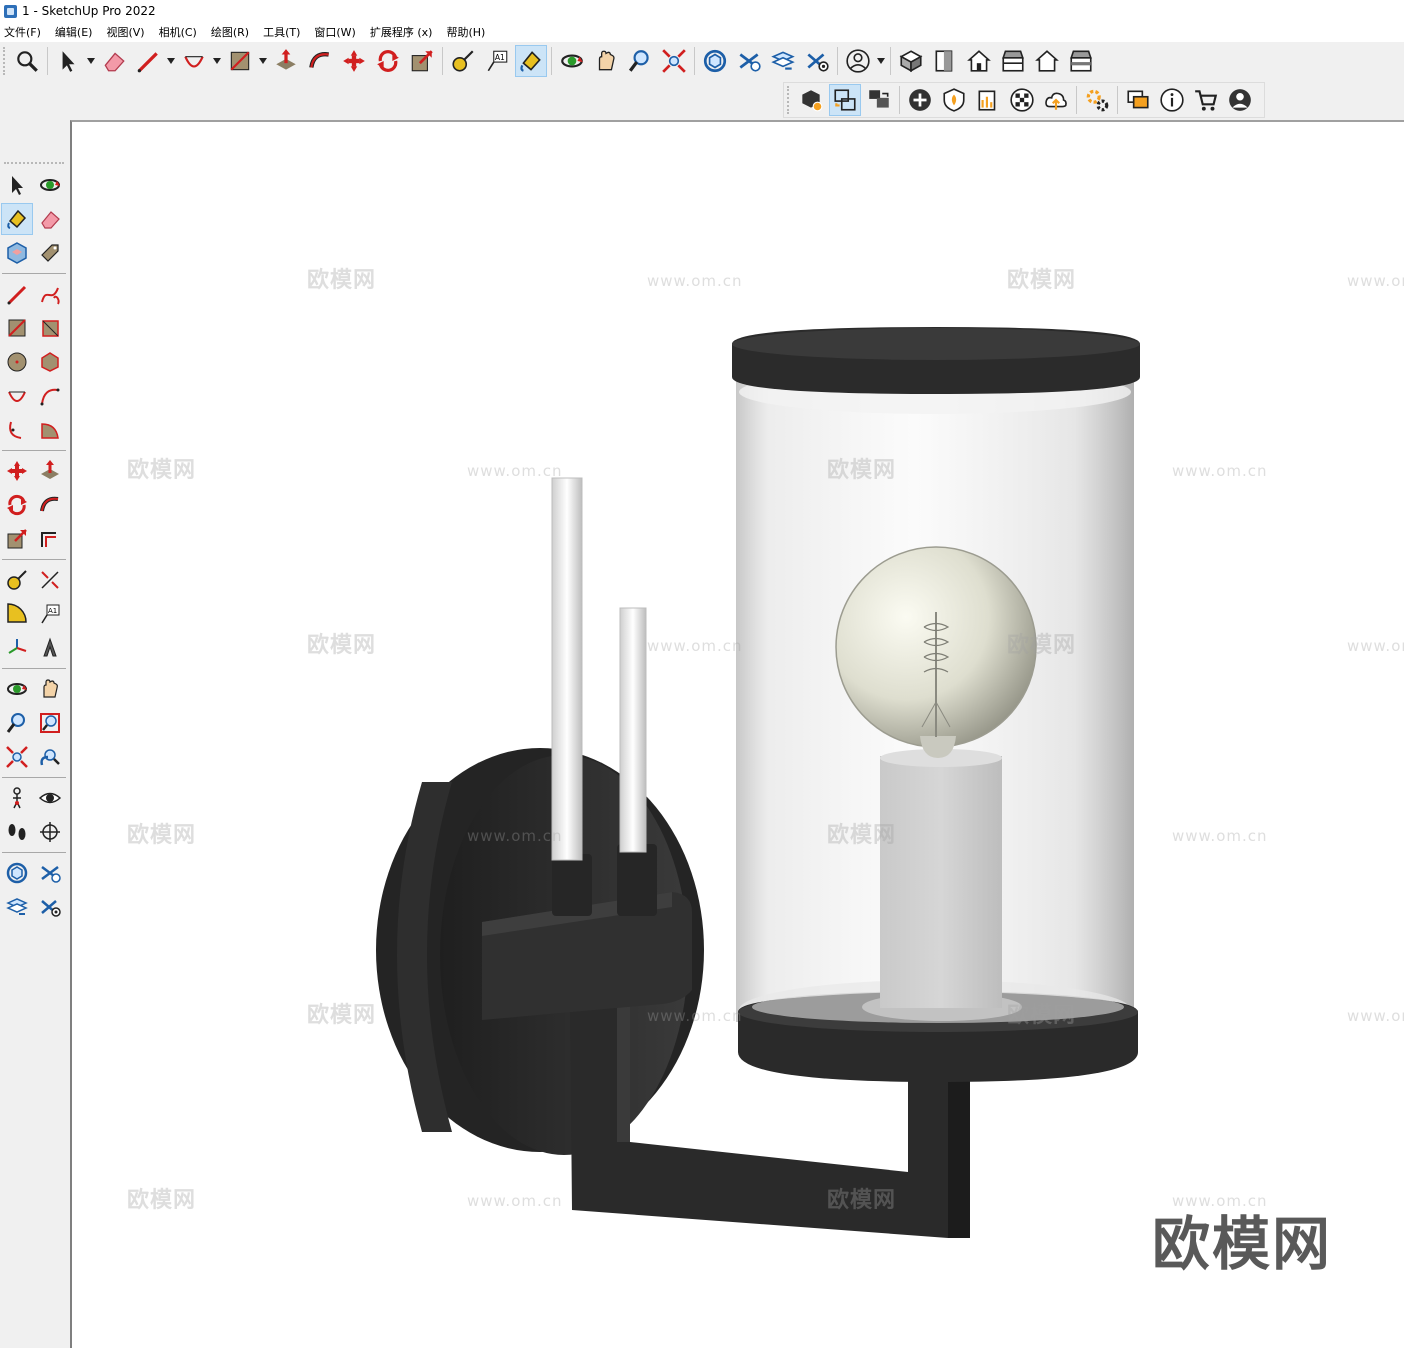 The width and height of the screenshot is (1404, 1348). Describe the element at coordinates (17, 185) in the screenshot. I see `select-arrow-tool-button` at that location.